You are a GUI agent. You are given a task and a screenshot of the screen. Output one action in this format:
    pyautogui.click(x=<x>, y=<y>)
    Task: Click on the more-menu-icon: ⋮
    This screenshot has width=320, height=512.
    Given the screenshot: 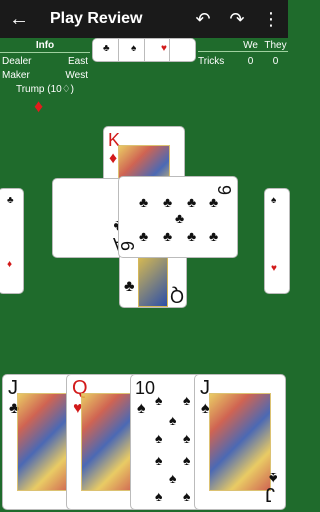 What is the action you would take?
    pyautogui.click(x=271, y=19)
    